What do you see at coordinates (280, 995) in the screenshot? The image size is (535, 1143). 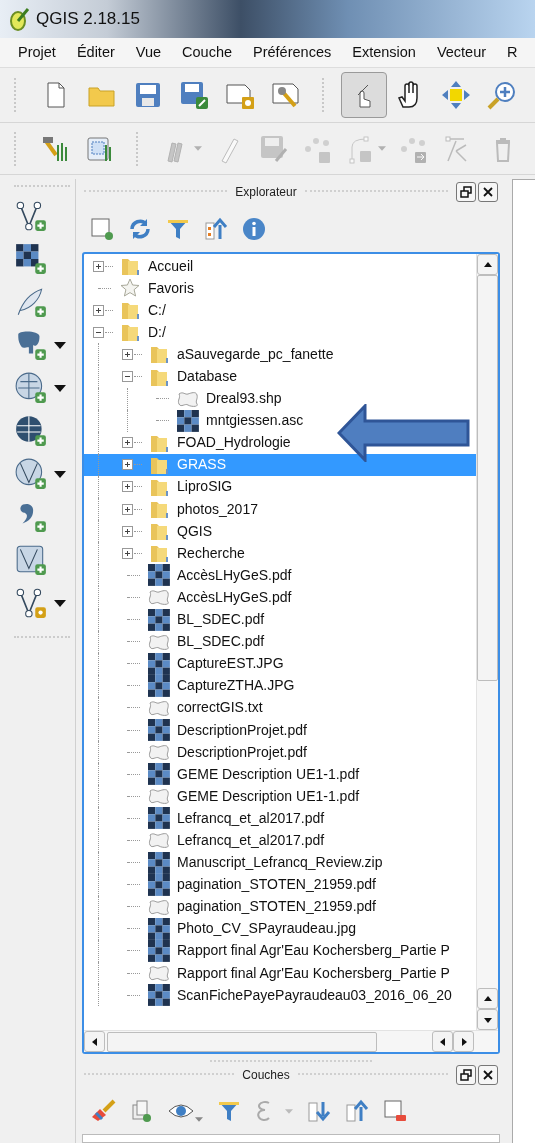 I see `tree-row: ScanFichePayePayraudeau03_2016_06_20` at bounding box center [280, 995].